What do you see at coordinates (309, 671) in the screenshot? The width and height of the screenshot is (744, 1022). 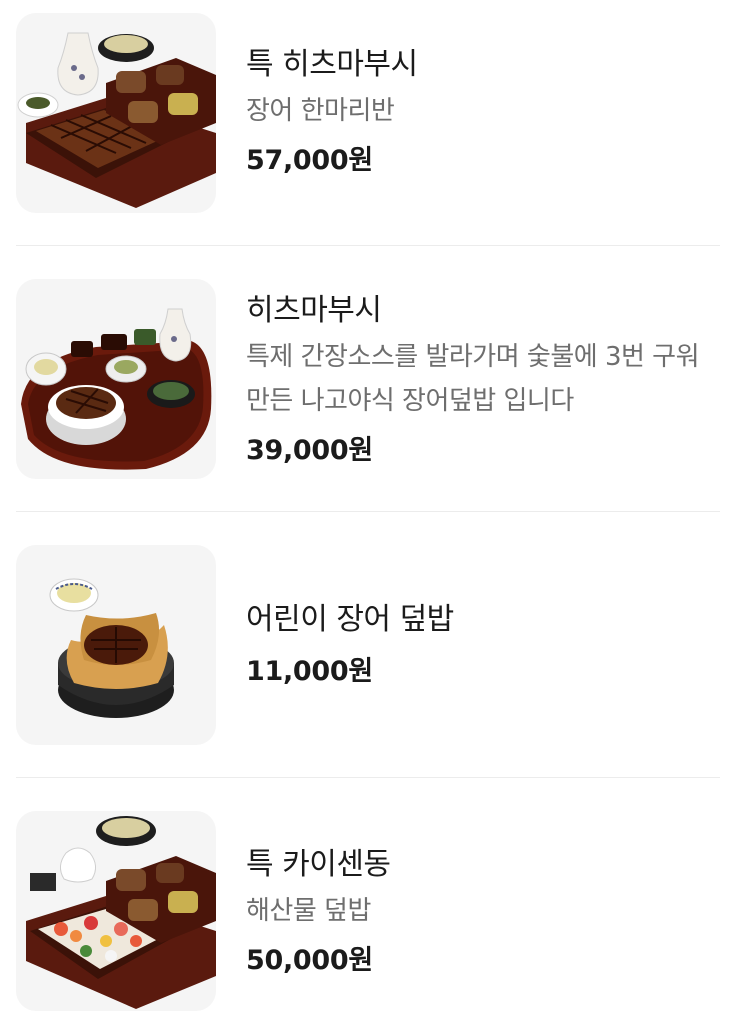 I see `menu-item-price: 11,000원` at bounding box center [309, 671].